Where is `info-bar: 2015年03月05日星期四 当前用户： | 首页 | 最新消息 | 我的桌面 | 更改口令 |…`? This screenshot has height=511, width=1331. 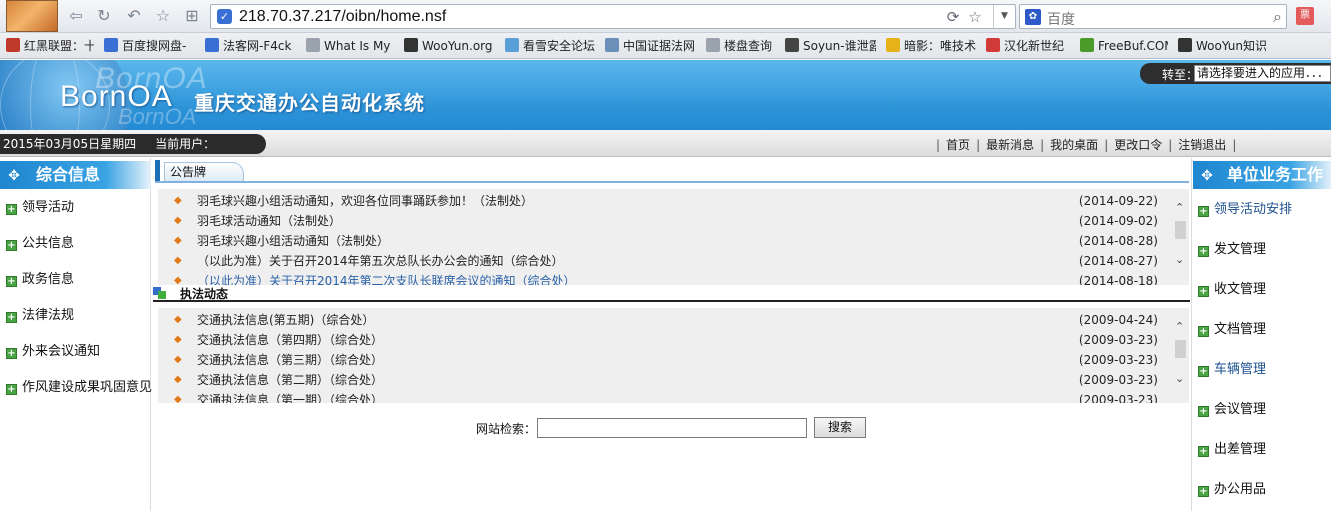
info-bar: 2015年03月05日星期四 当前用户： | 首页 | 最新消息 | 我的桌面 | 更改口令 |… is located at coordinates (665, 143).